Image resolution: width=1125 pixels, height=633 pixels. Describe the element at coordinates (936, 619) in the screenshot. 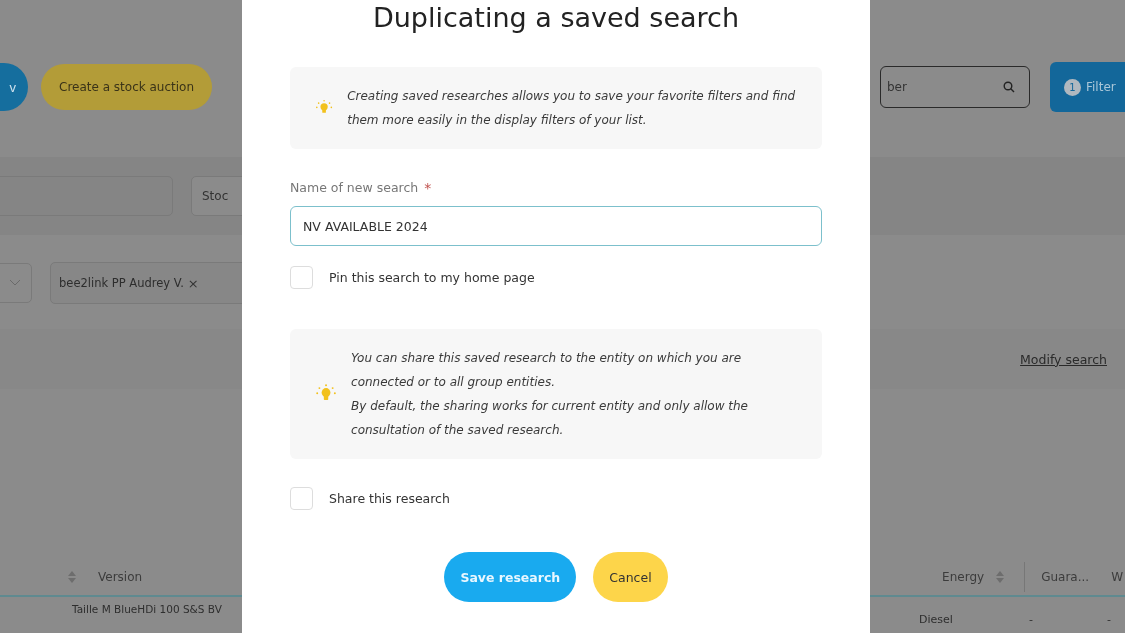

I see `table-cell-text: Diesel` at that location.